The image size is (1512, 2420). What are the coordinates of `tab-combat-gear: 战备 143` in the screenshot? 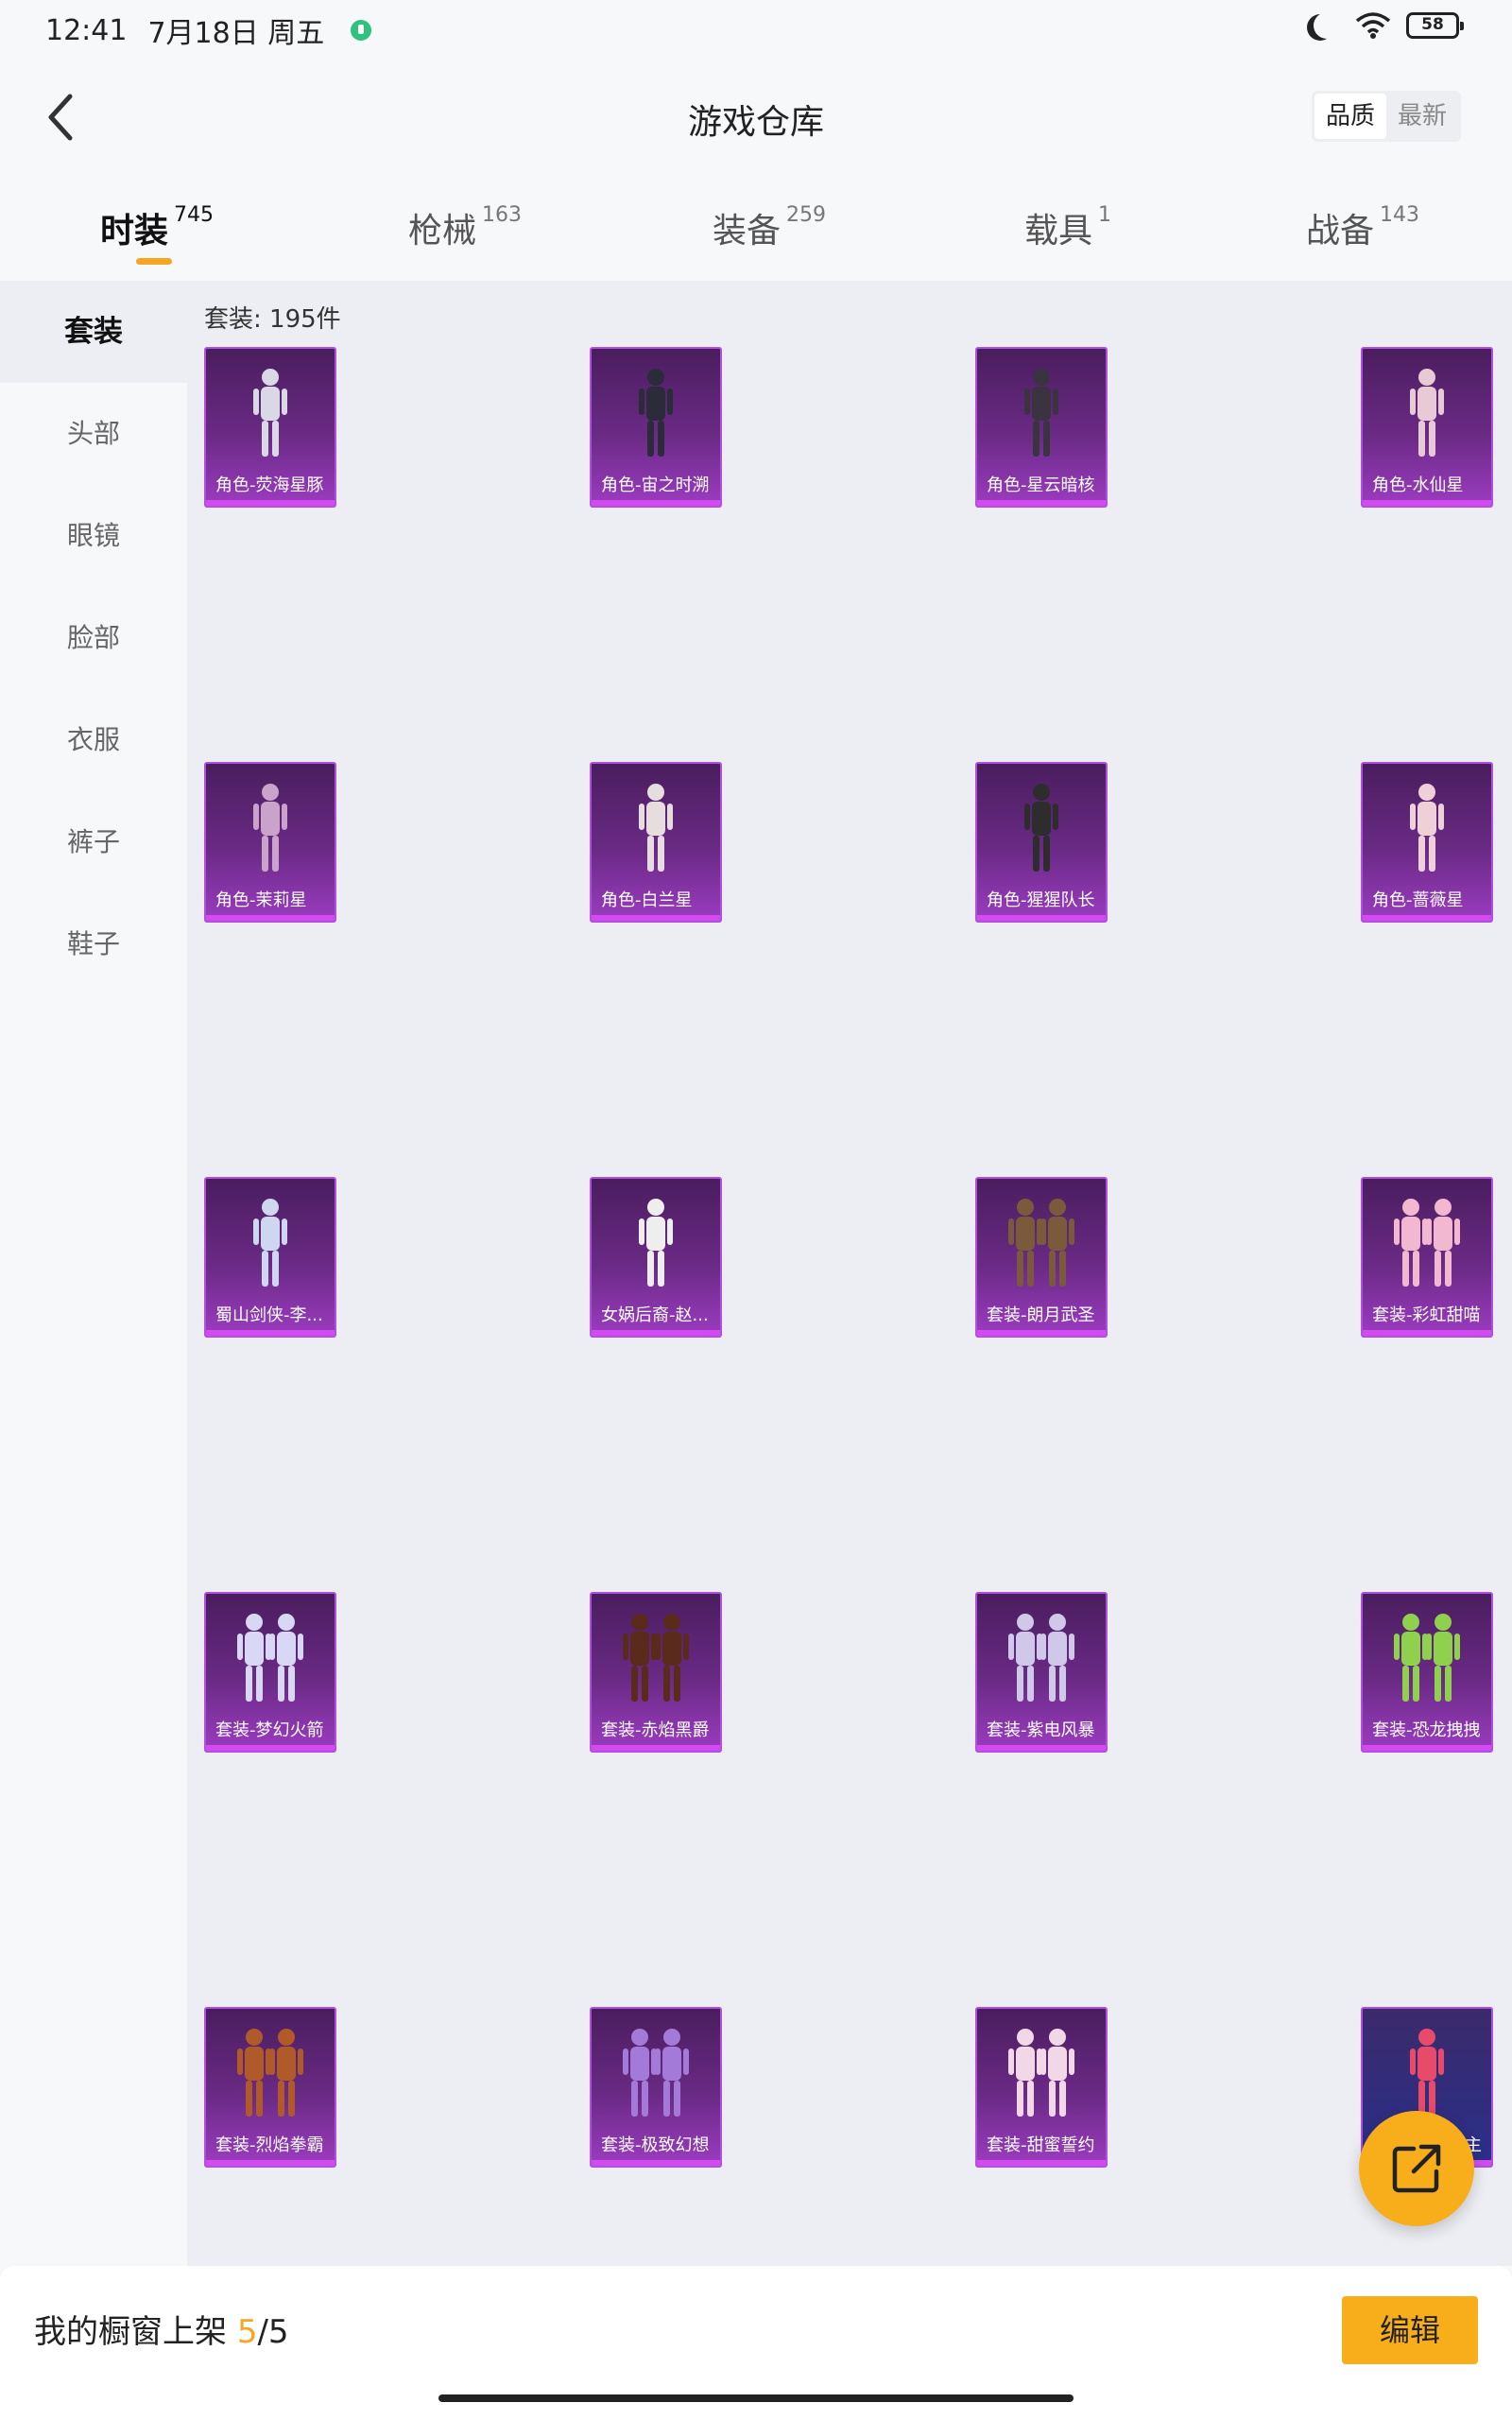 It's located at (1362, 231).